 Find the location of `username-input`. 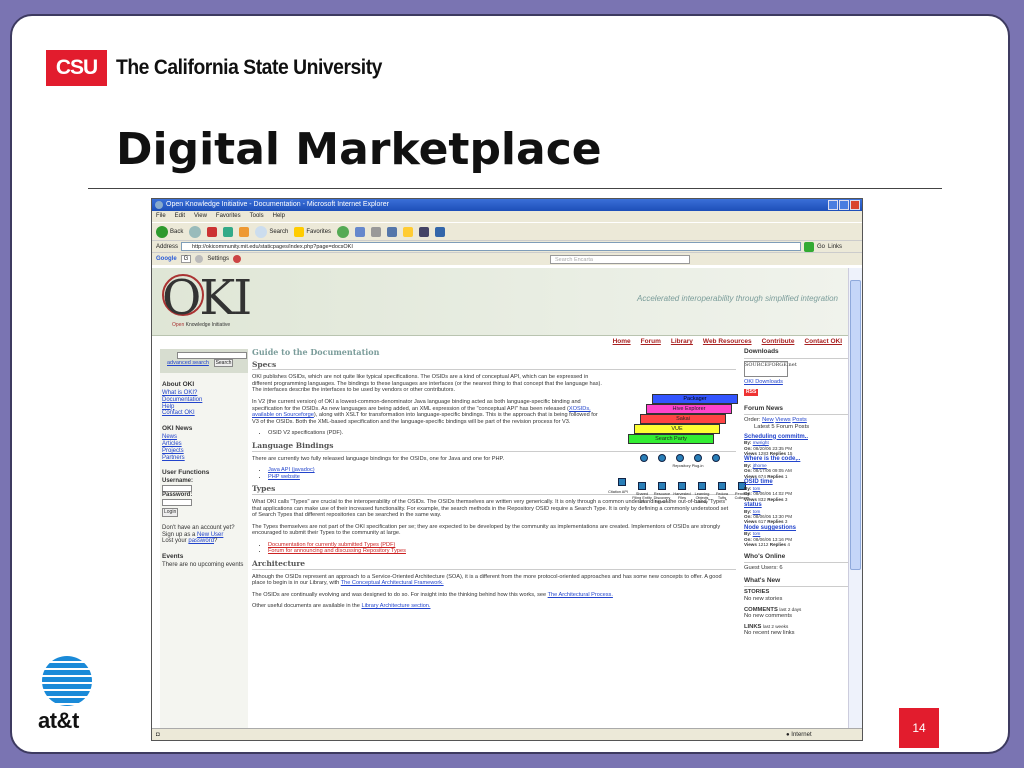

username-input is located at coordinates (177, 489).